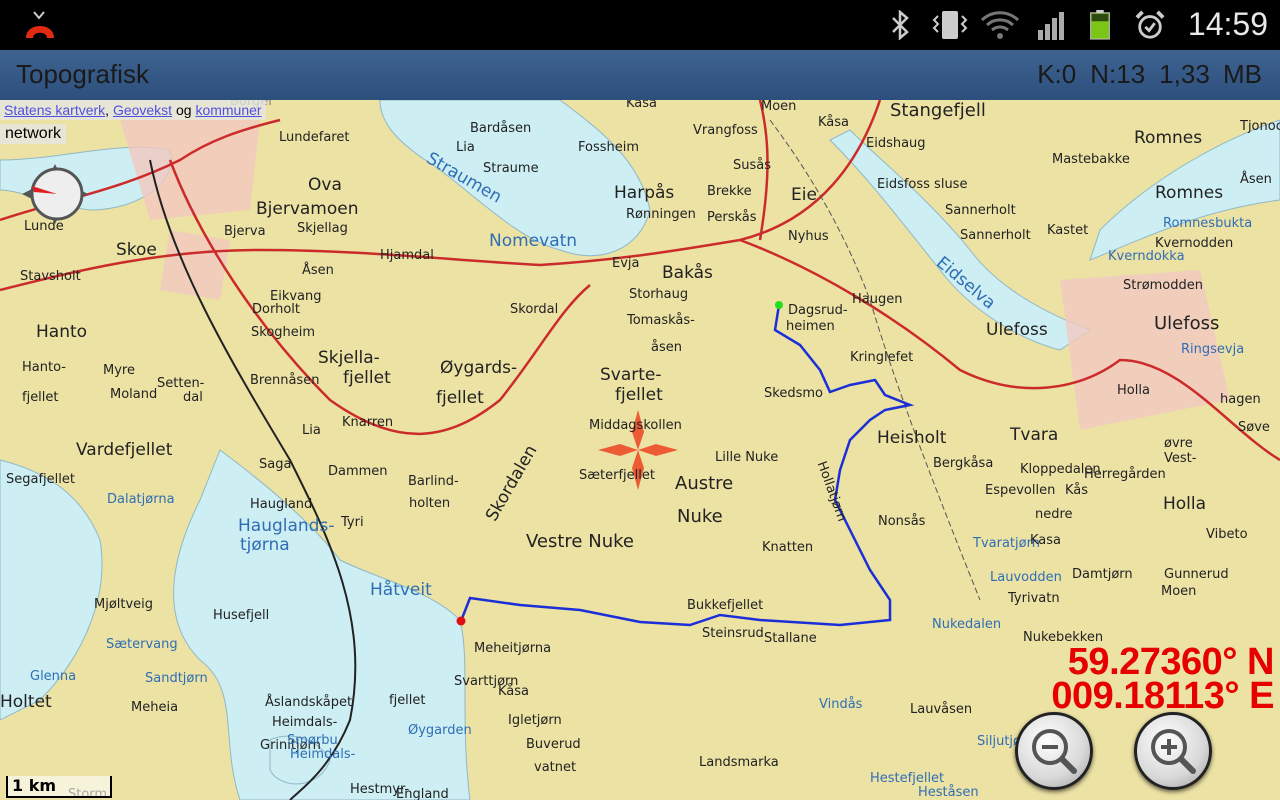 This screenshot has height=800, width=1280. I want to click on place-label: Tyrivatn, so click(1034, 598).